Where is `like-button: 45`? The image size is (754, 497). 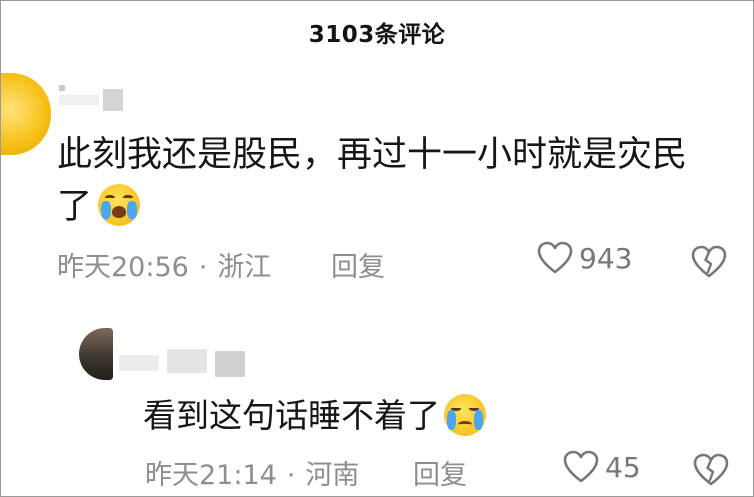
like-button: 45 is located at coordinates (602, 467).